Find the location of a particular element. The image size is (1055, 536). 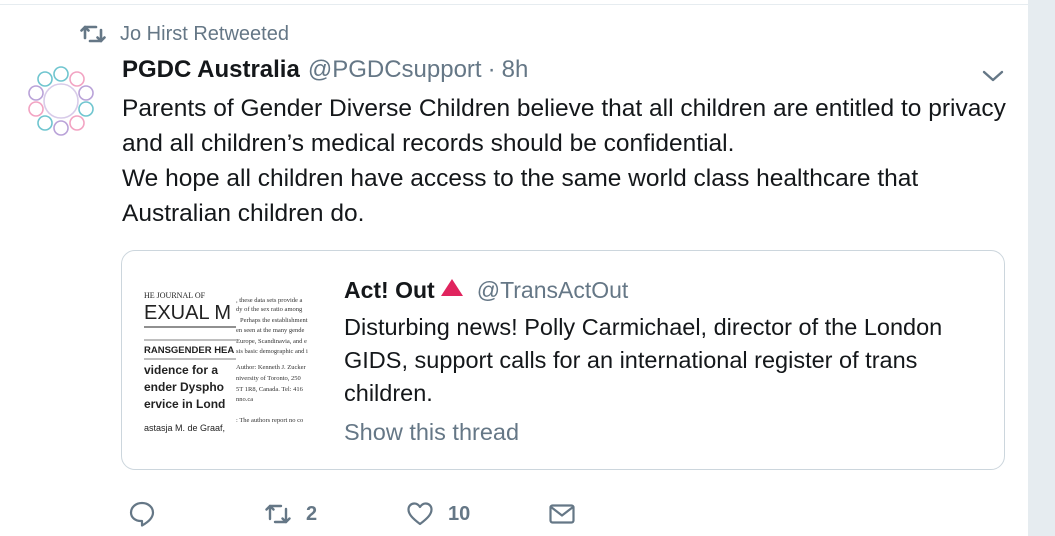

thumb-column-line: Author: Kenneth J. Zucker is located at coordinates (271, 367).